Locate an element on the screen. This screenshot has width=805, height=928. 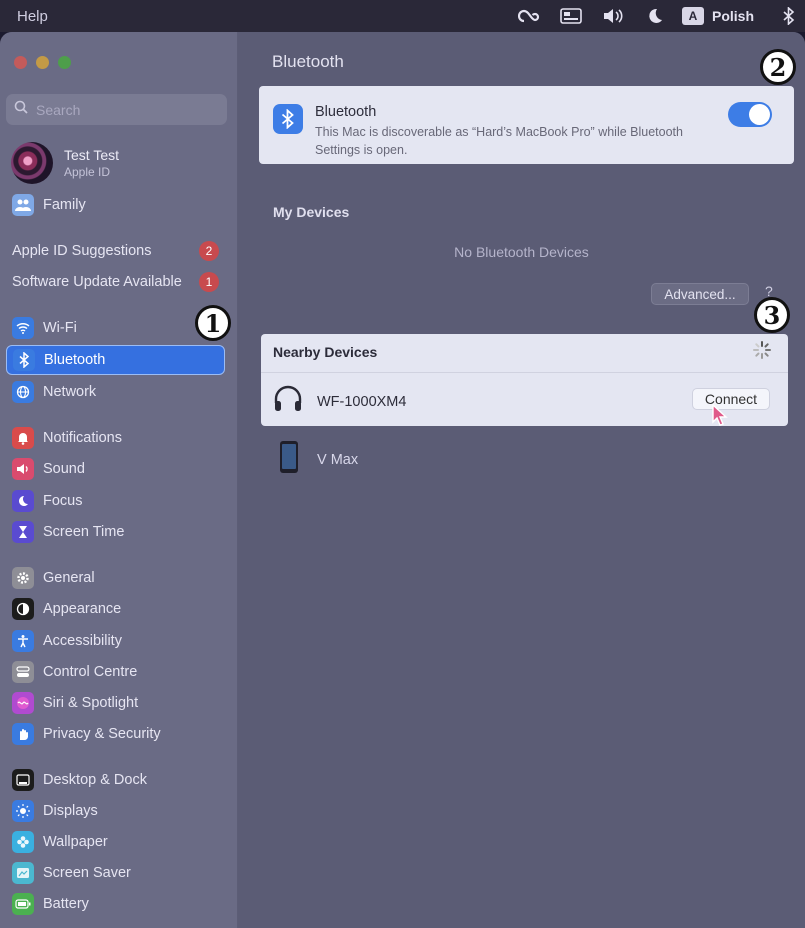
sidebar-item-accessibility: Accessibility is located at coordinates (115, 641).